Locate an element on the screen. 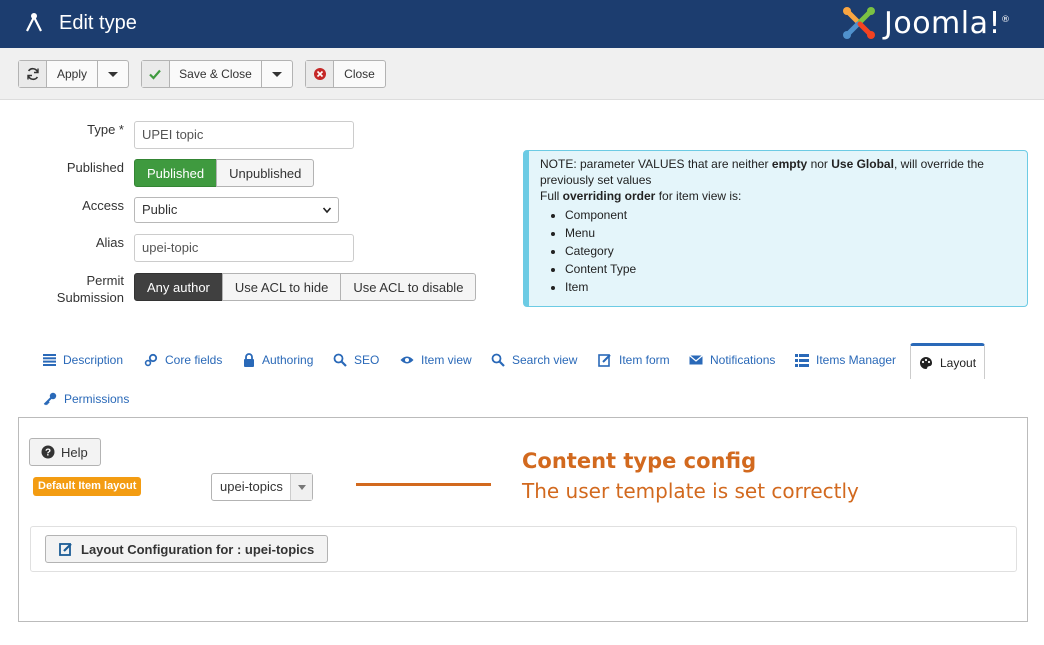 The image size is (1044, 645). permit-label-line1: Permit is located at coordinates (105, 280).